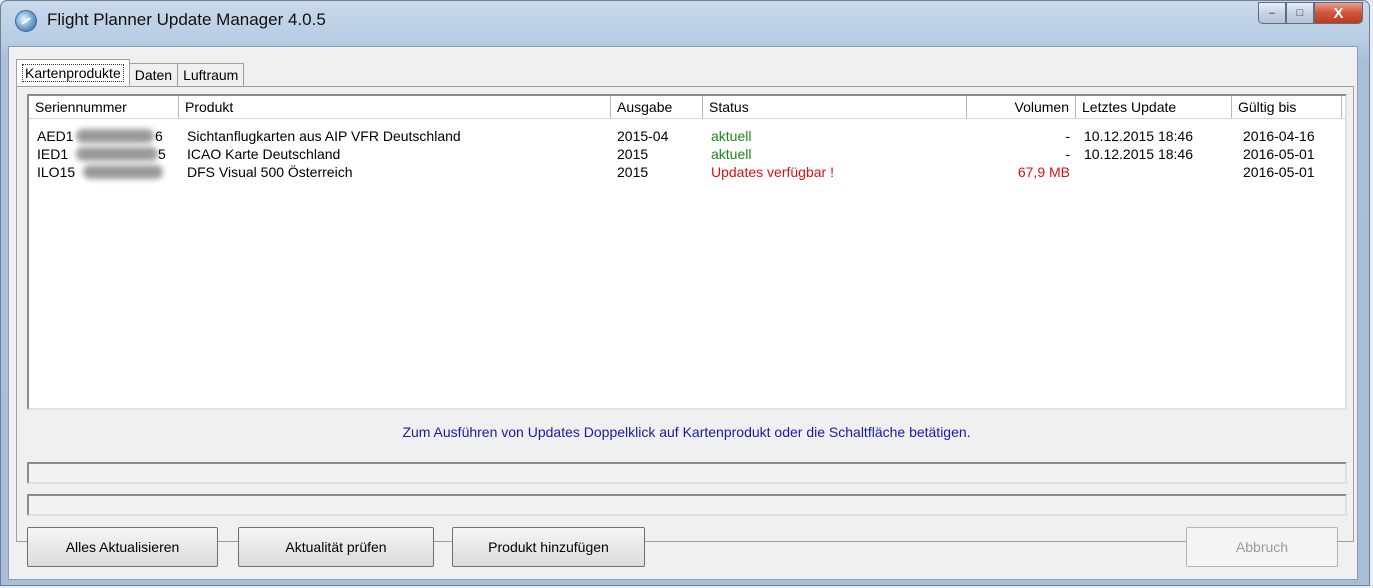  I want to click on volume-cell: 67,9 MB, so click(1043, 172).